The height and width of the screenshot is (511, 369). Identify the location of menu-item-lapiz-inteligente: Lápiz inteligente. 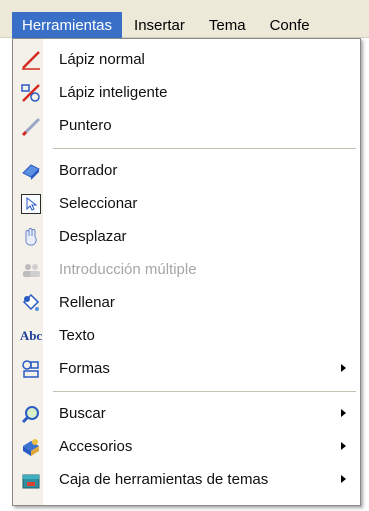
(186, 92).